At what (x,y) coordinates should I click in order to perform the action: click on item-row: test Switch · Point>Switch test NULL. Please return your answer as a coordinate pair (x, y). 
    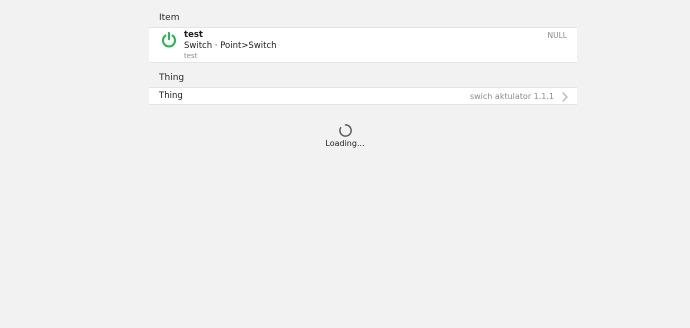
    Looking at the image, I should click on (363, 45).